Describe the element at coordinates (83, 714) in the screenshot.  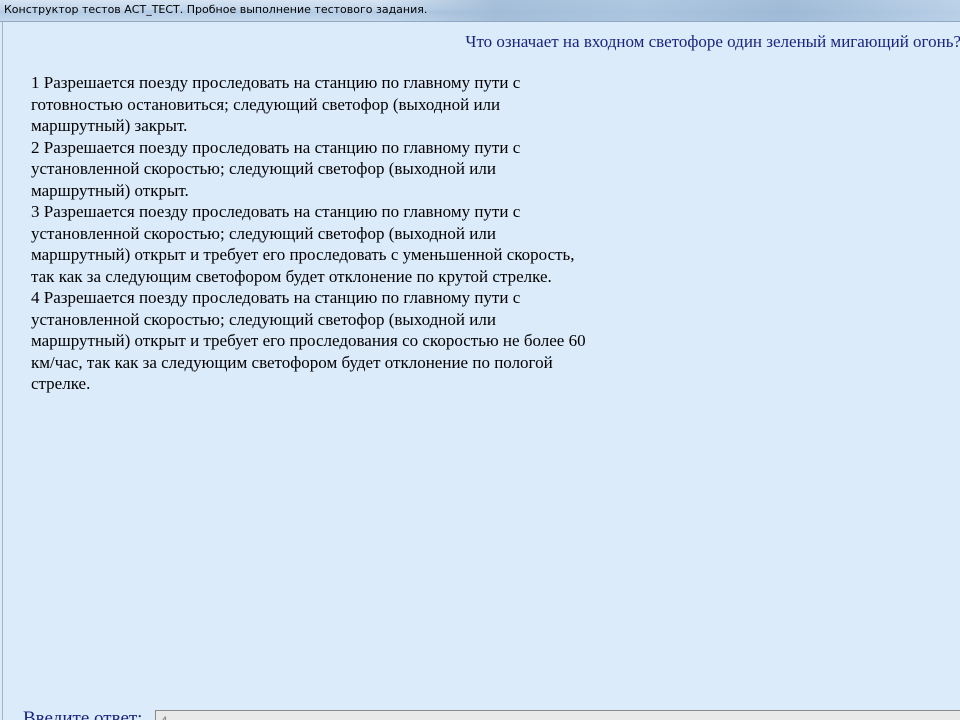
I see `answer-input-label: Введите ответ:` at that location.